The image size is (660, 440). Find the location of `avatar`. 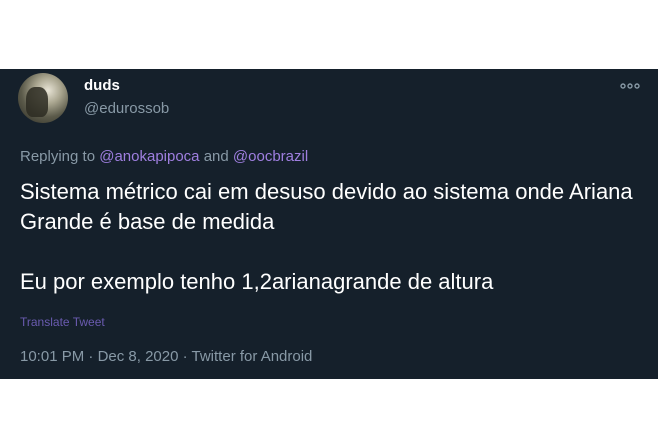

avatar is located at coordinates (43, 98).